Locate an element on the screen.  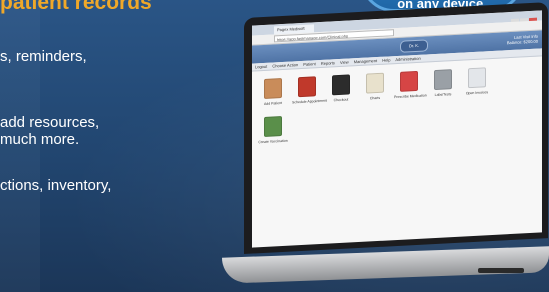
pill-icon is located at coordinates (409, 81).